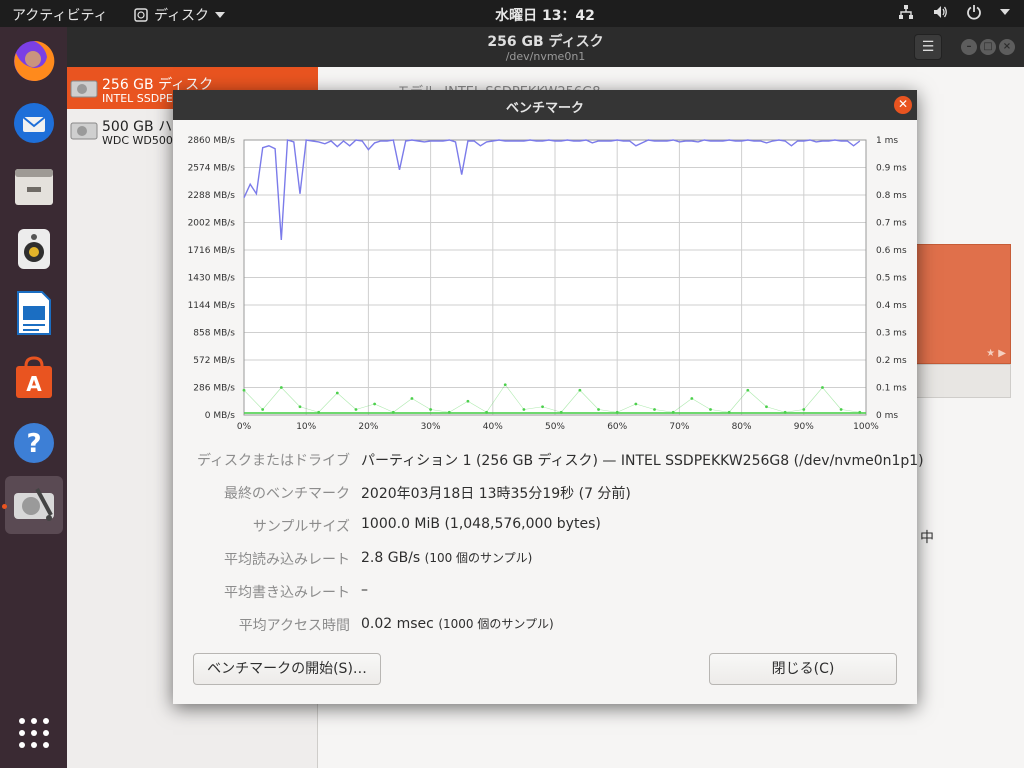 The width and height of the screenshot is (1024, 768). Describe the element at coordinates (742, 427) in the screenshot. I see `x-tick-label: 80%` at that location.